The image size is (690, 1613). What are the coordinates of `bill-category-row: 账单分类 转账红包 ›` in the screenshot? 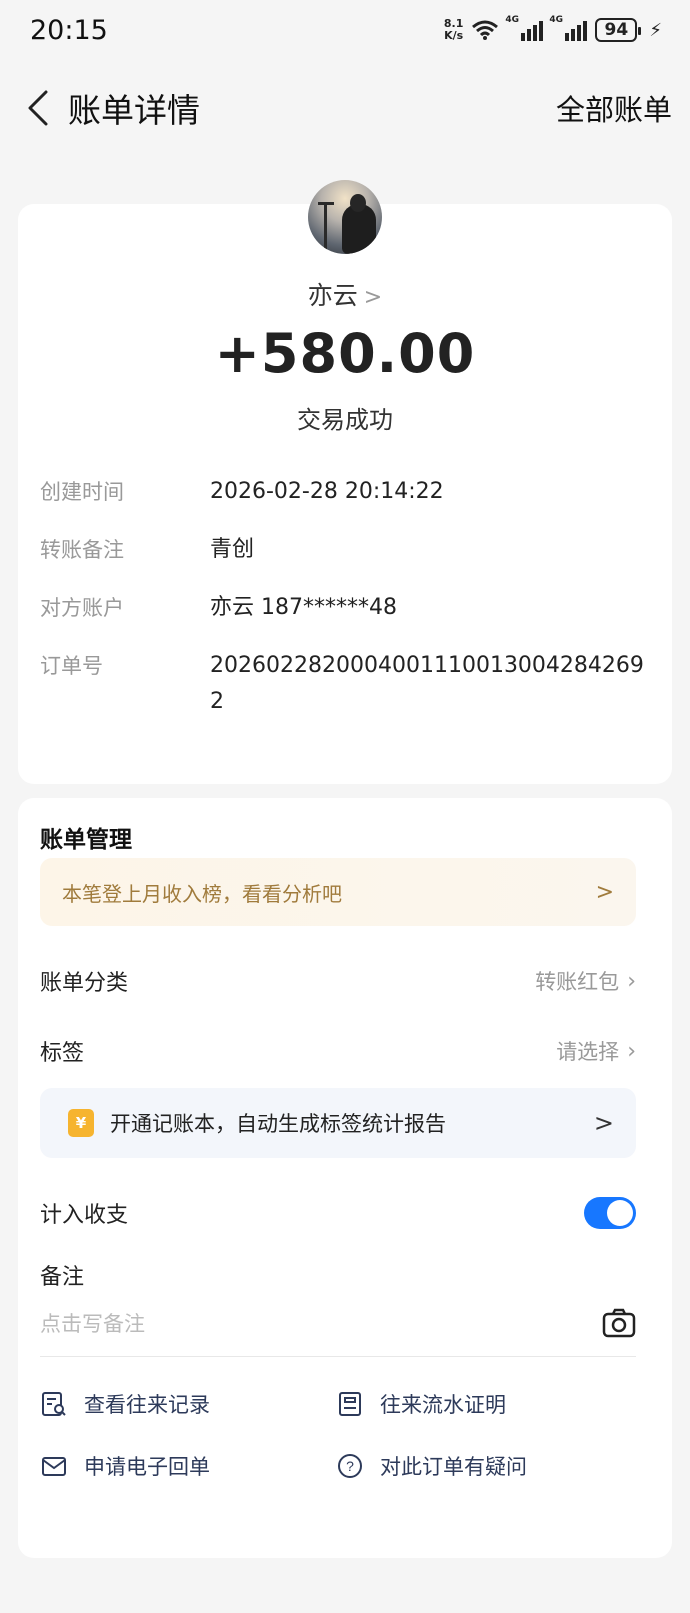 It's located at (338, 981).